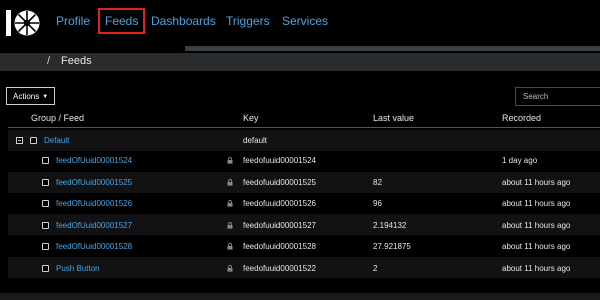  What do you see at coordinates (255, 140) in the screenshot?
I see `group-key: default` at bounding box center [255, 140].